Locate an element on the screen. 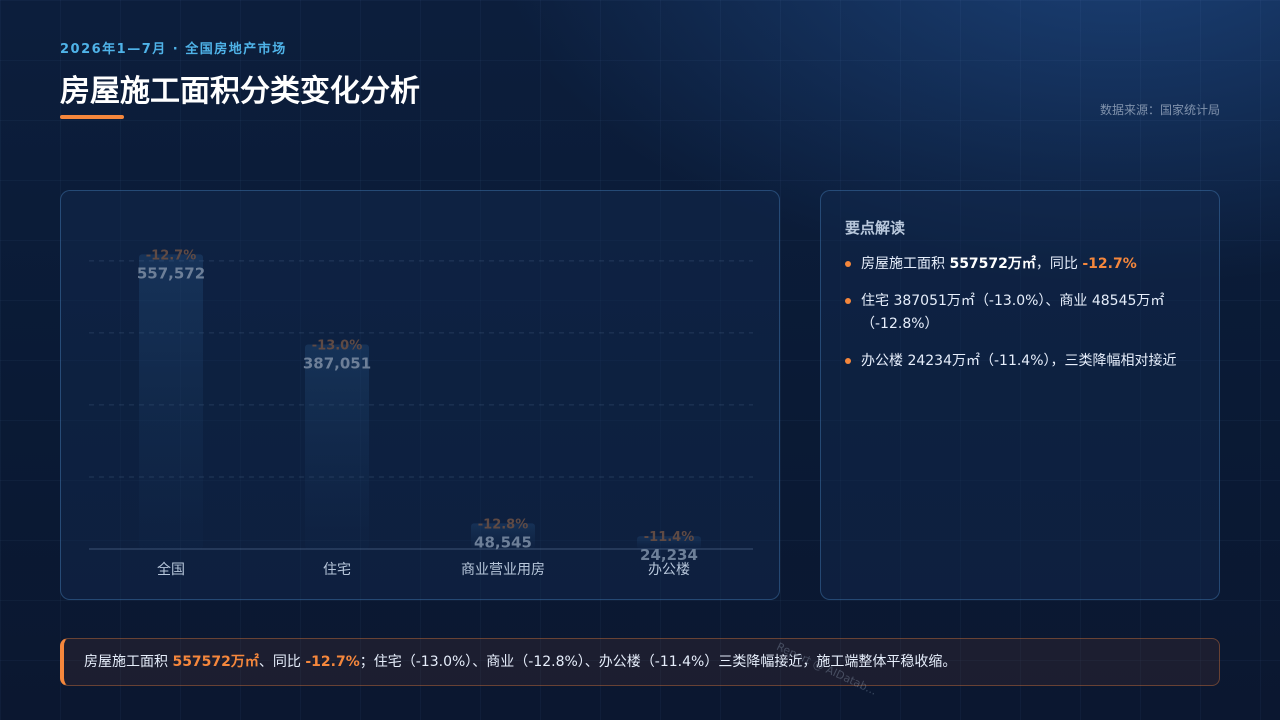  bar-change-label: -12.8% is located at coordinates (503, 524).